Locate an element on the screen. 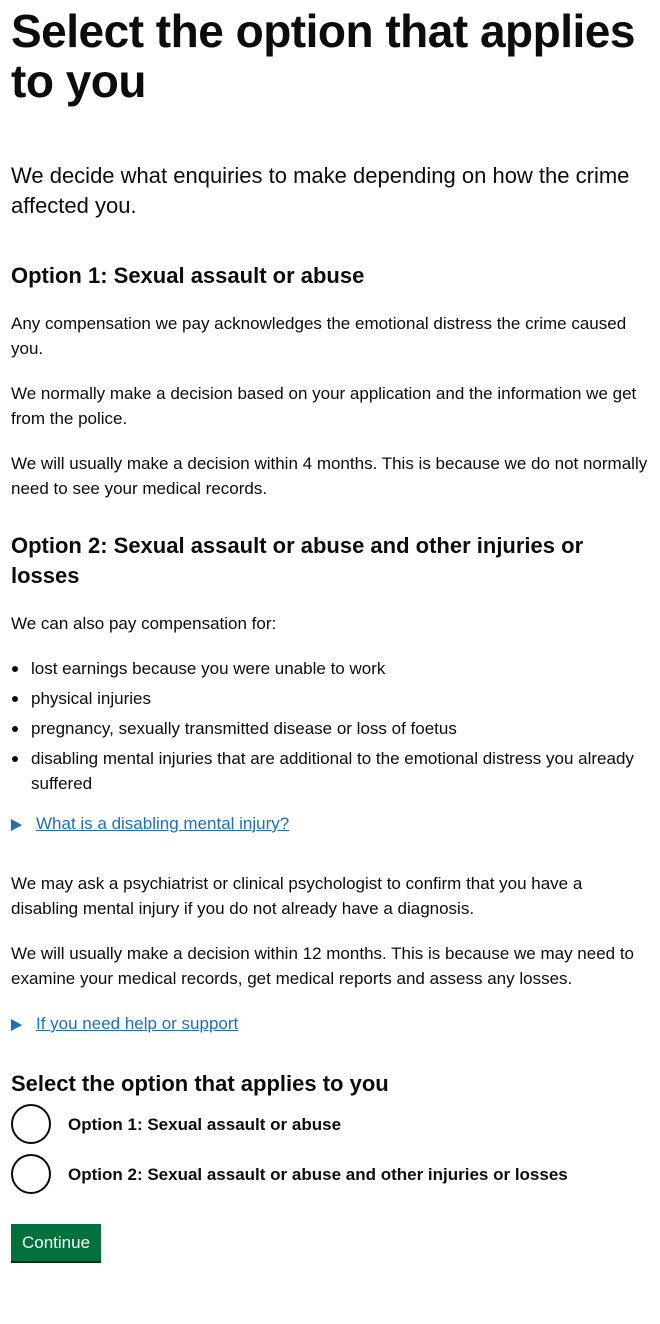 The image size is (660, 1324). details-disabling-mental-injury: What is a disabling mental injury? is located at coordinates (330, 823).